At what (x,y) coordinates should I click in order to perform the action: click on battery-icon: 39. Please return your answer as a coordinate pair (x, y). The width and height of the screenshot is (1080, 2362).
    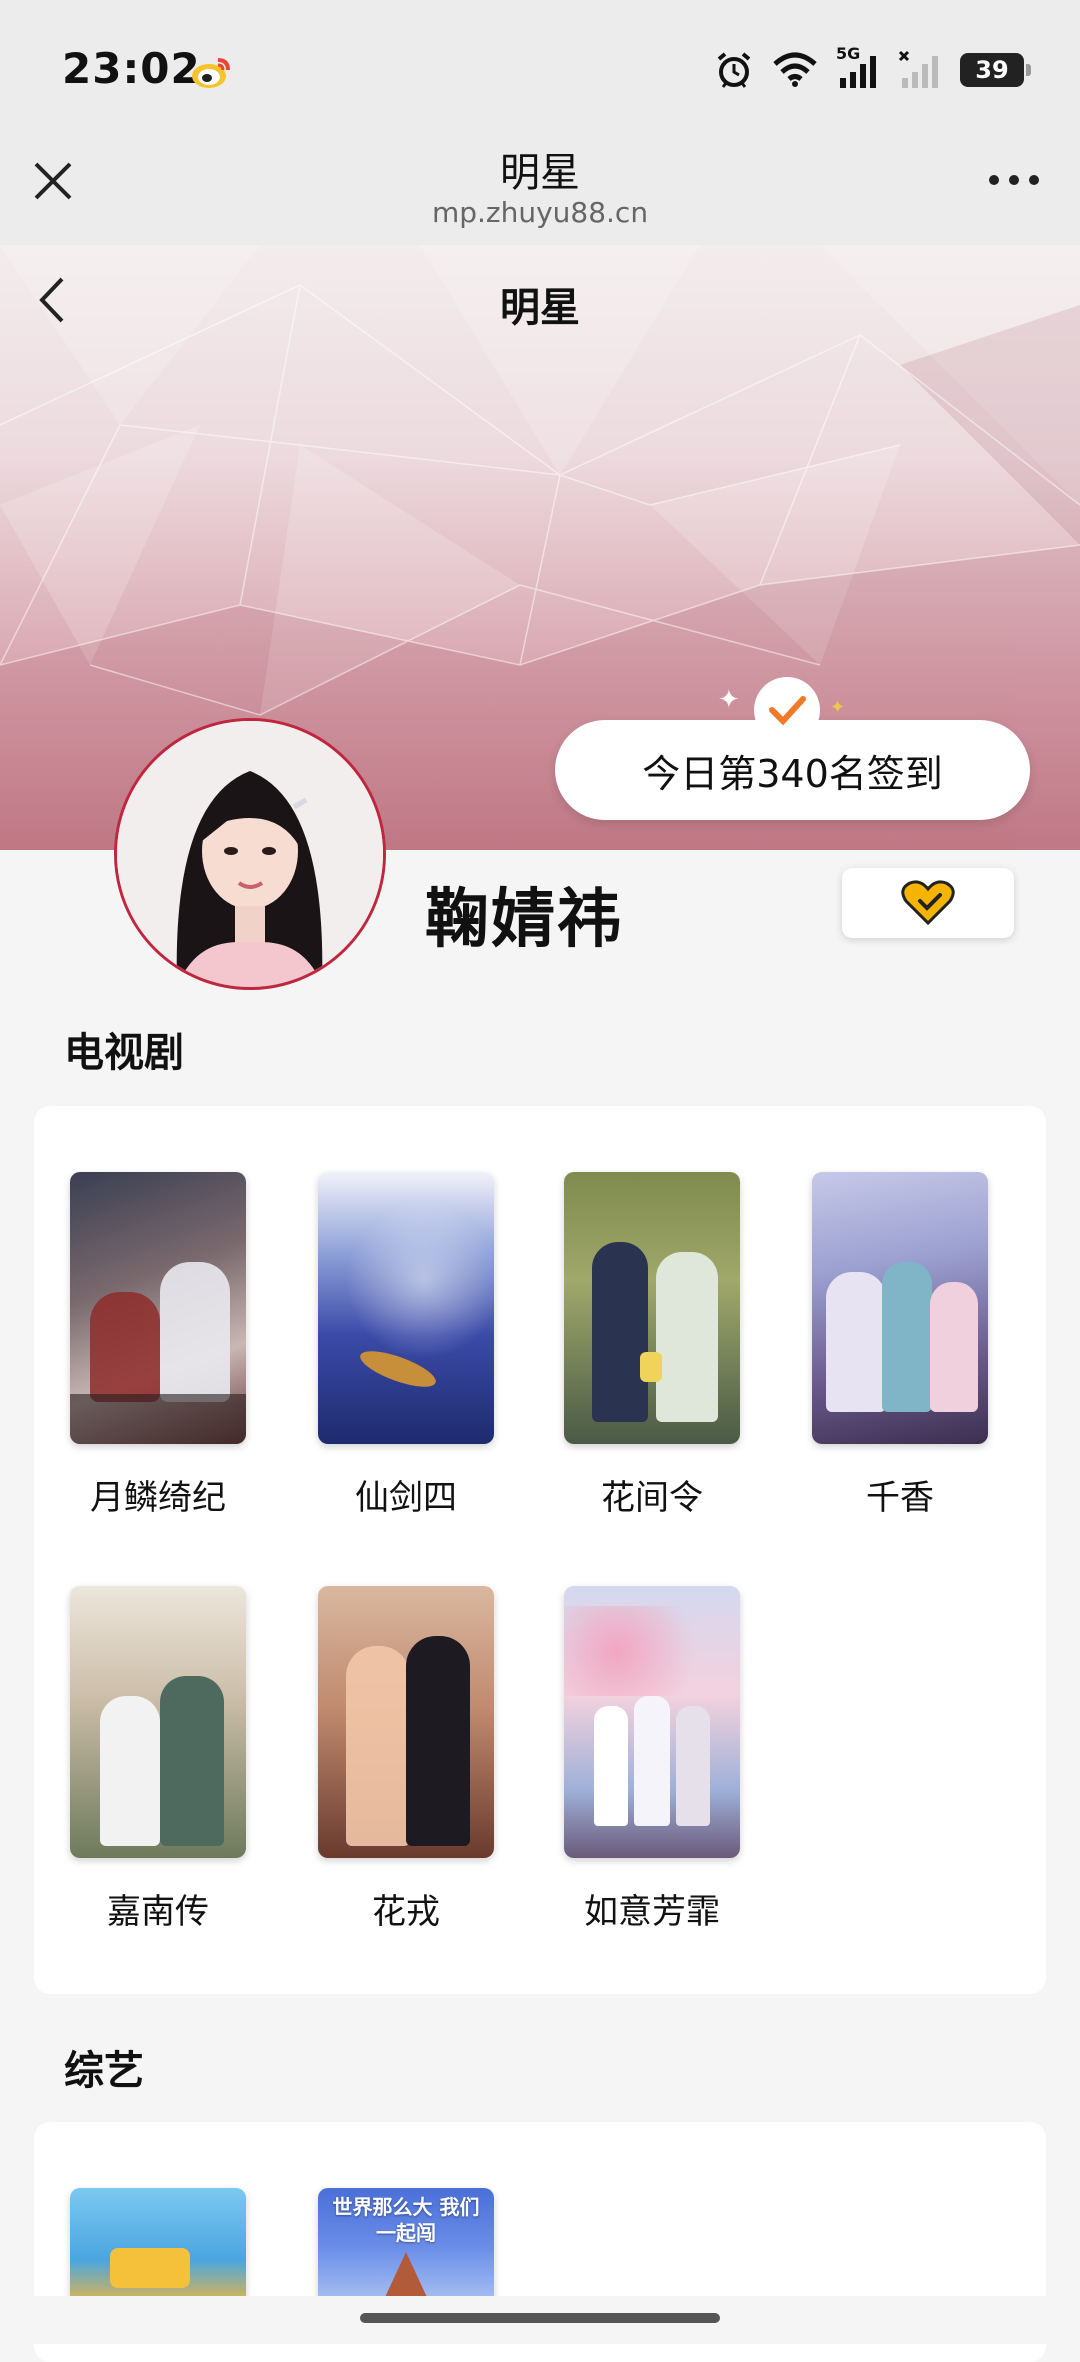
    Looking at the image, I should click on (995, 70).